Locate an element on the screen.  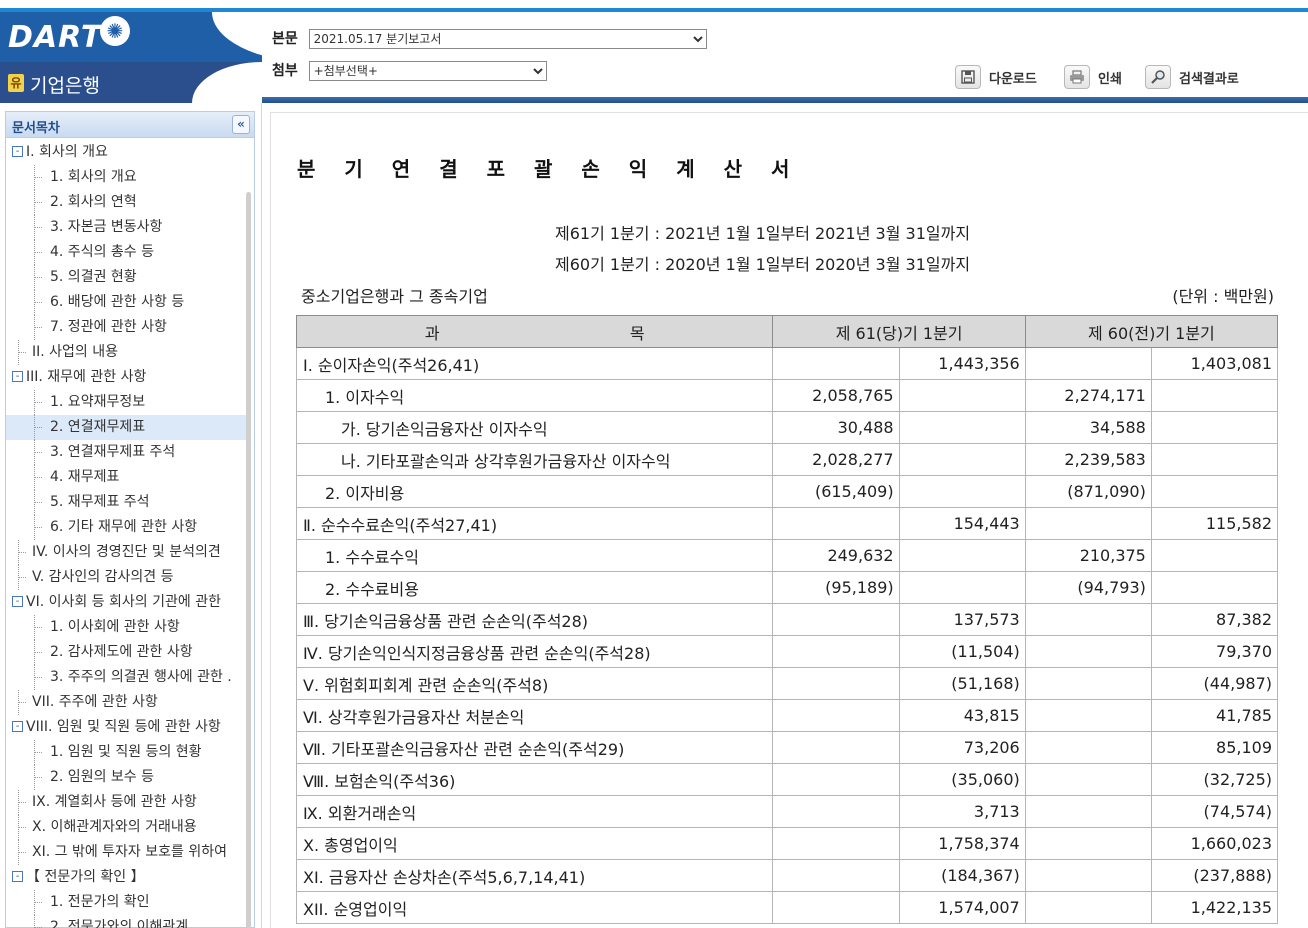
header-current: 제 61(당)기 1분기 is located at coordinates (899, 331).